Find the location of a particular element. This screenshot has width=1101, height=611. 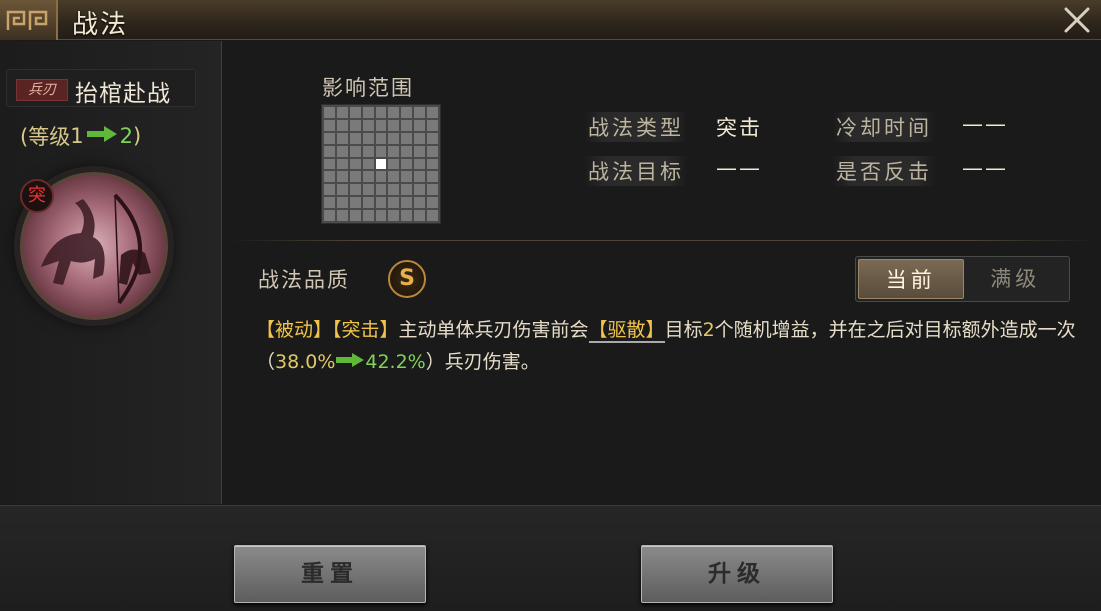

close-icon is located at coordinates (1077, 20).